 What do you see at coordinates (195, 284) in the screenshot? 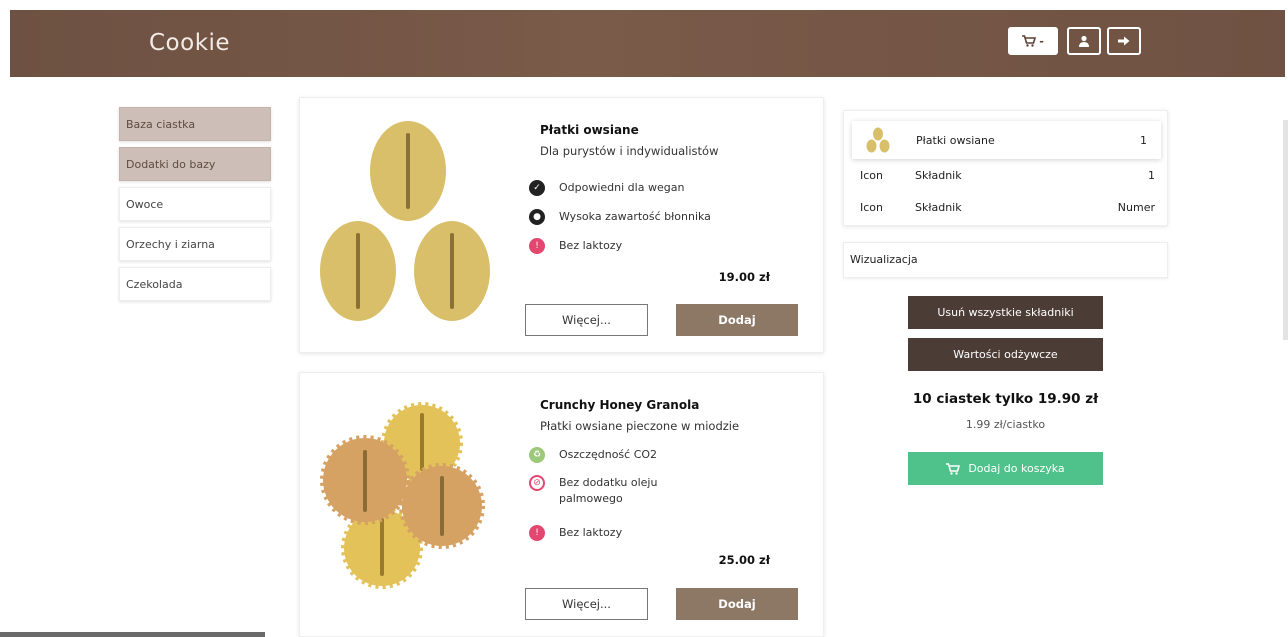
I see `sidebar-item-chocolate: Czekolada` at bounding box center [195, 284].